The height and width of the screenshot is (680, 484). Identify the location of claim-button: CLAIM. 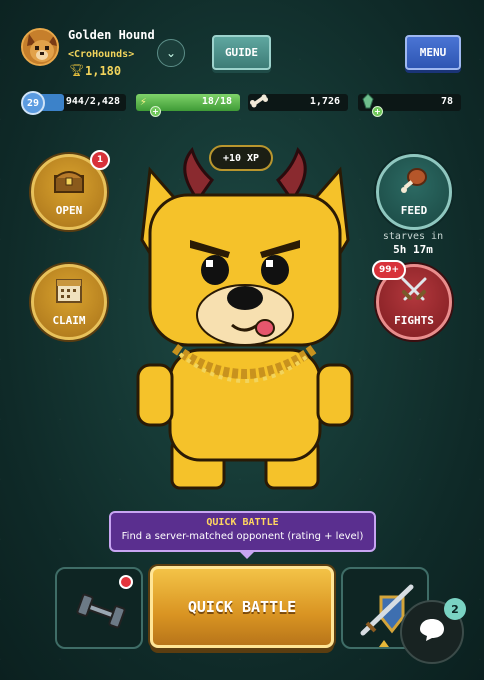
(69, 302).